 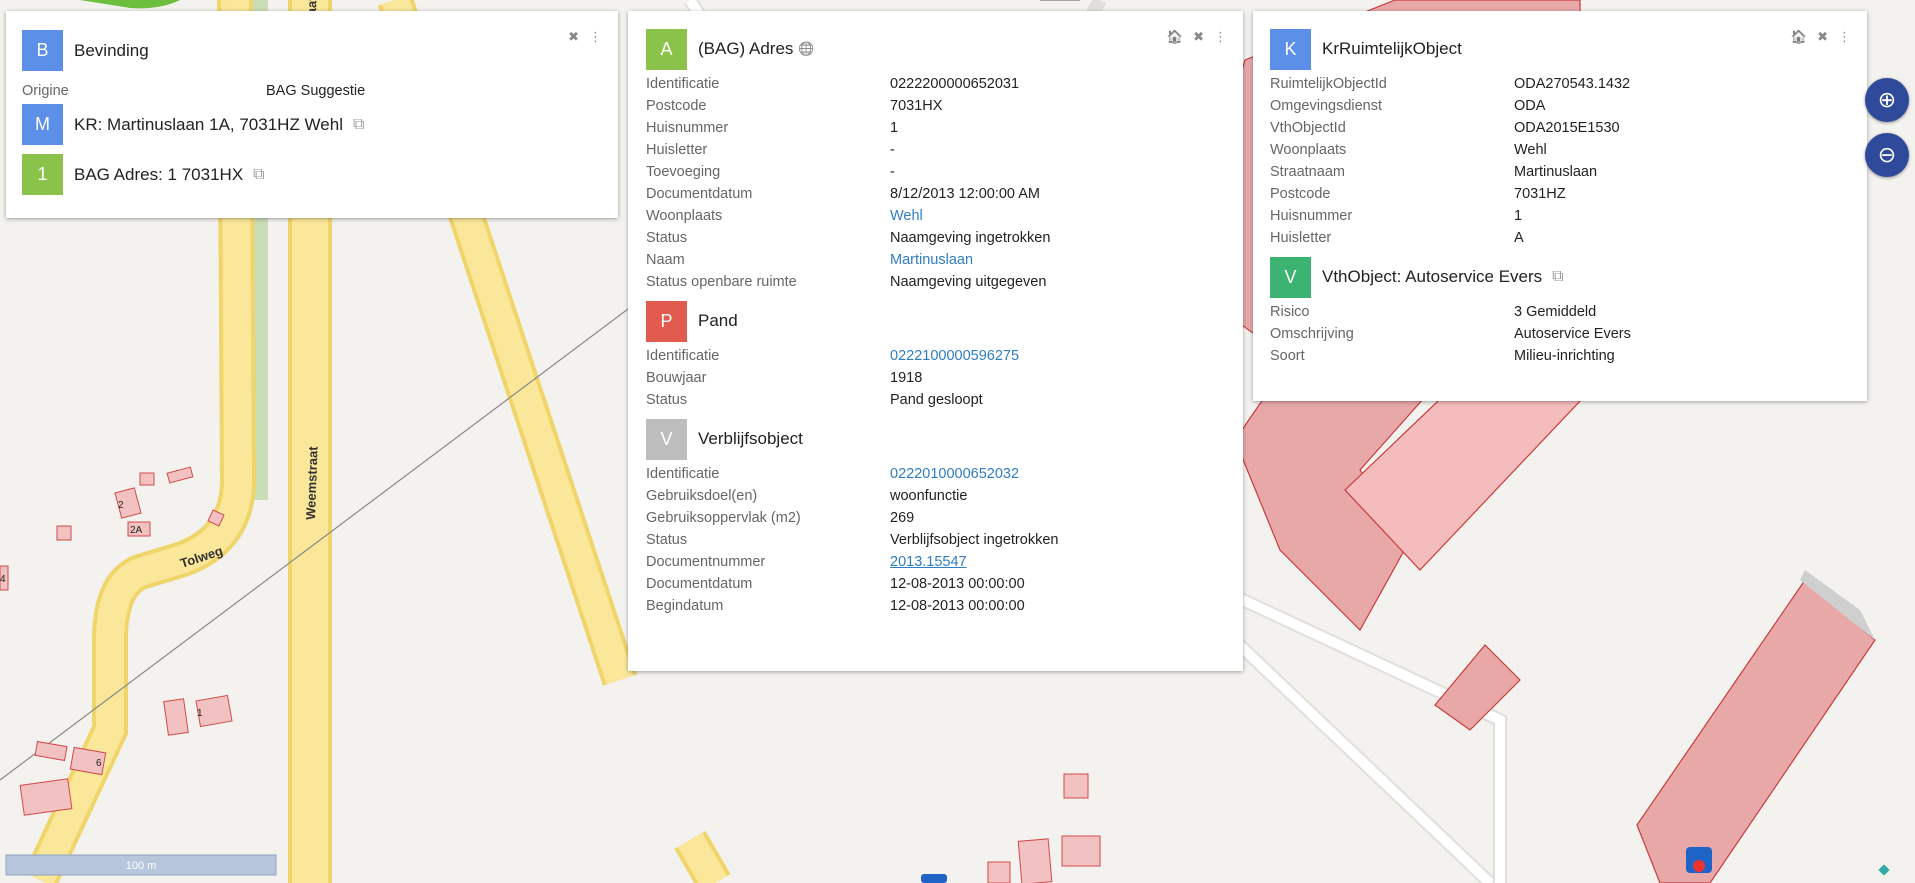 What do you see at coordinates (1290, 277) in the screenshot?
I see `vth-badge: V` at bounding box center [1290, 277].